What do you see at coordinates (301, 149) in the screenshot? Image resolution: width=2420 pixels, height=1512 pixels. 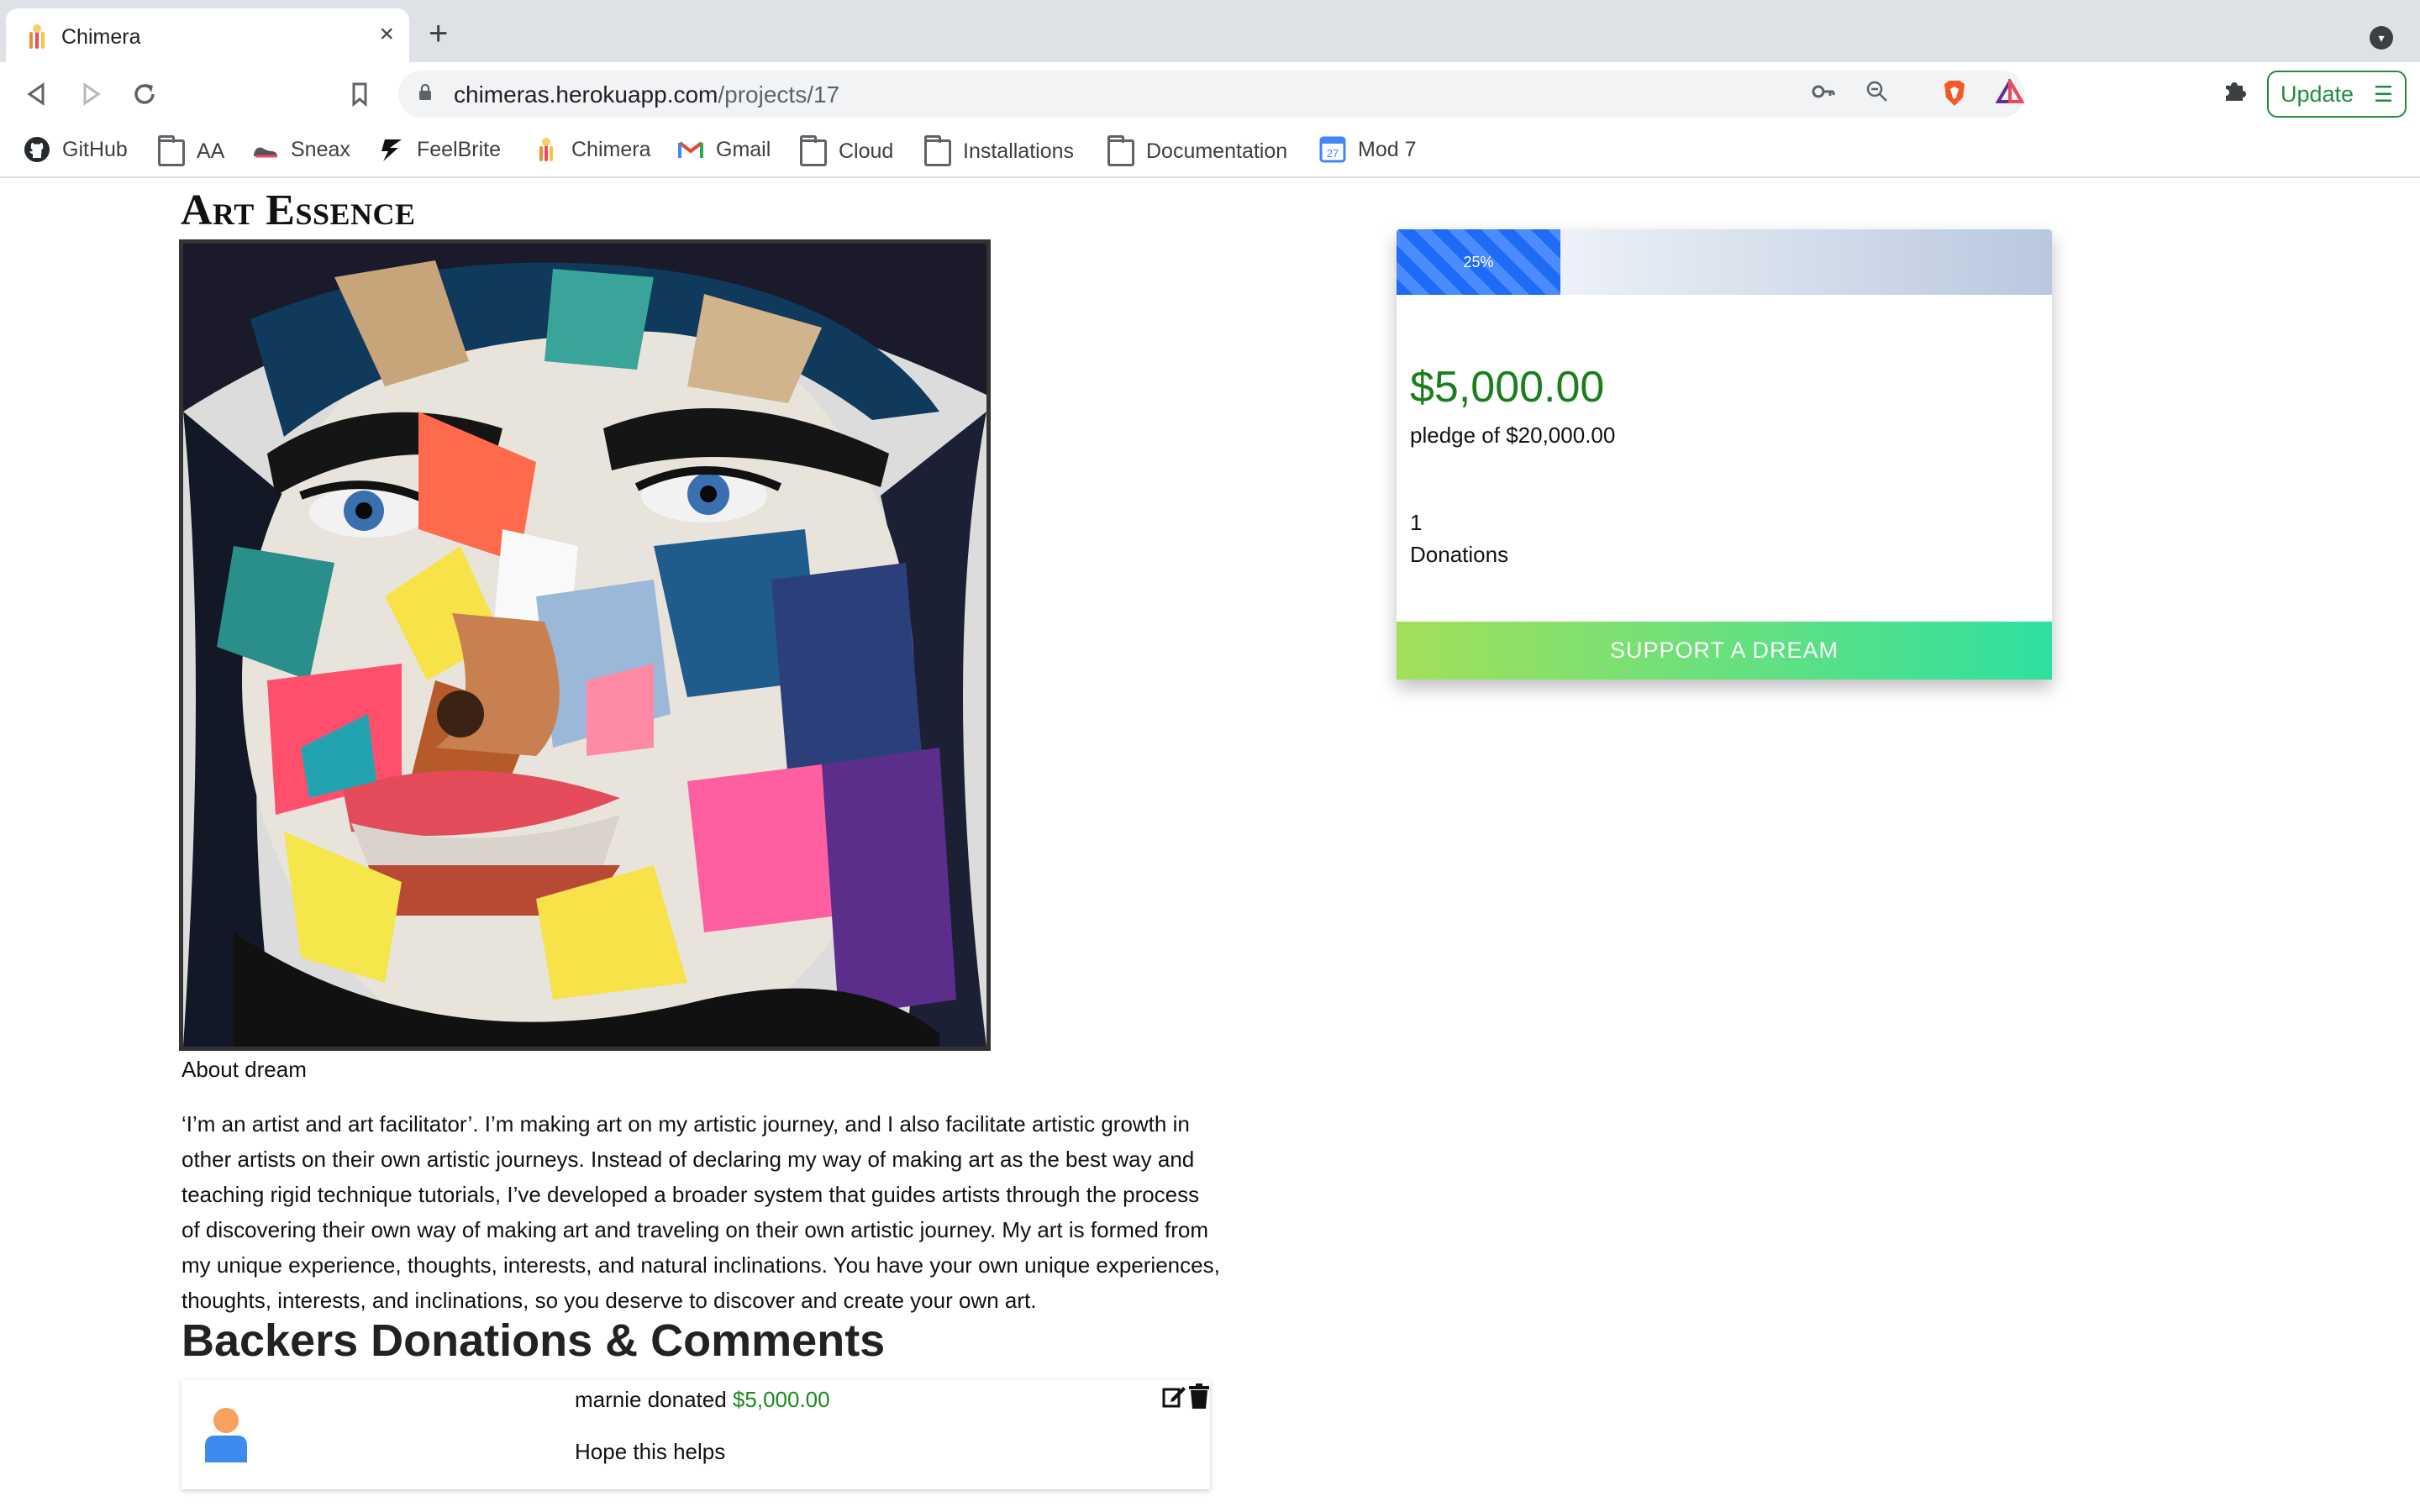 I see `bookmark-sneax: Sneax` at bounding box center [301, 149].